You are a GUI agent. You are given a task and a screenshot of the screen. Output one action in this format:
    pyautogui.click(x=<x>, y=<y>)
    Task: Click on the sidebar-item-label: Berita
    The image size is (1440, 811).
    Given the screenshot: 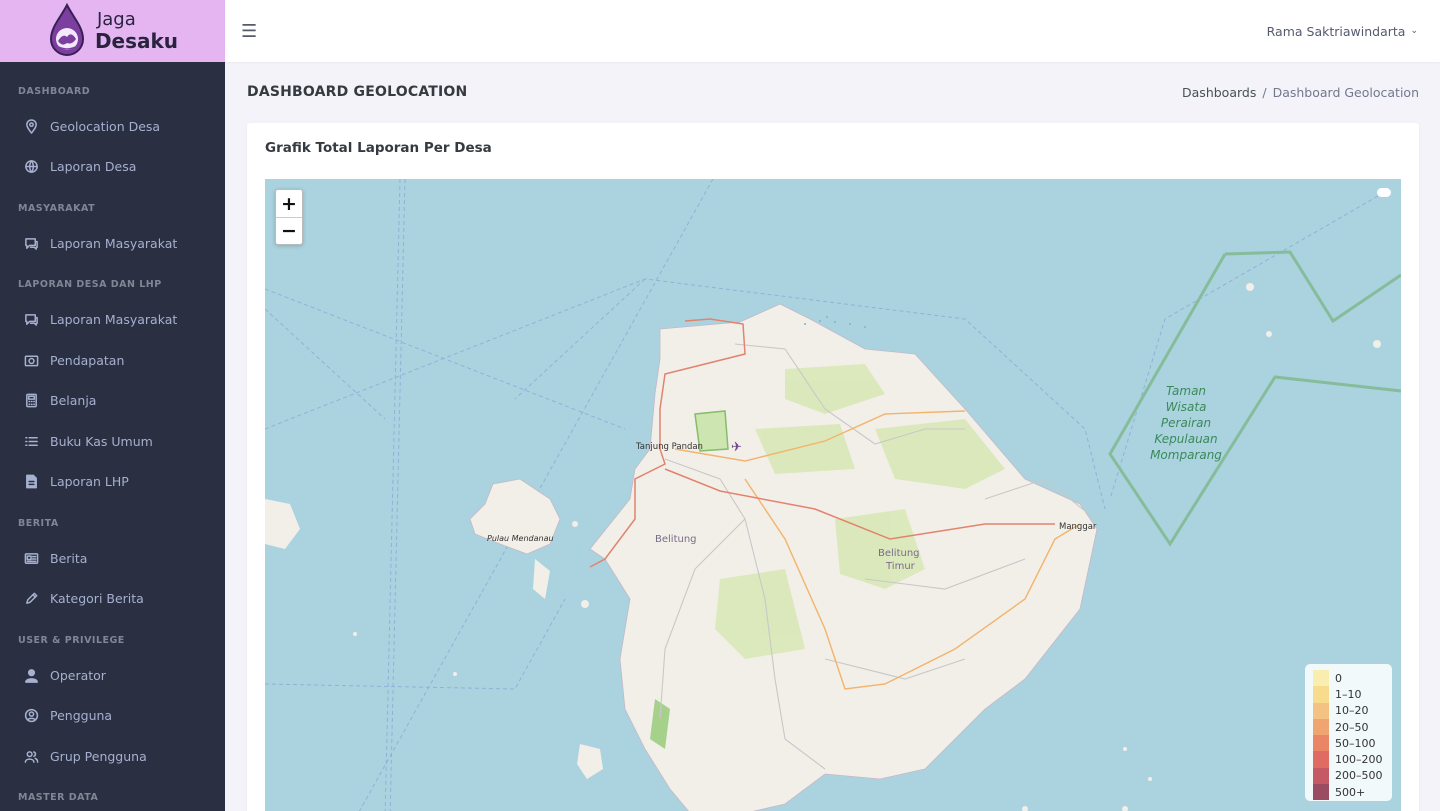 What is the action you would take?
    pyautogui.click(x=69, y=558)
    